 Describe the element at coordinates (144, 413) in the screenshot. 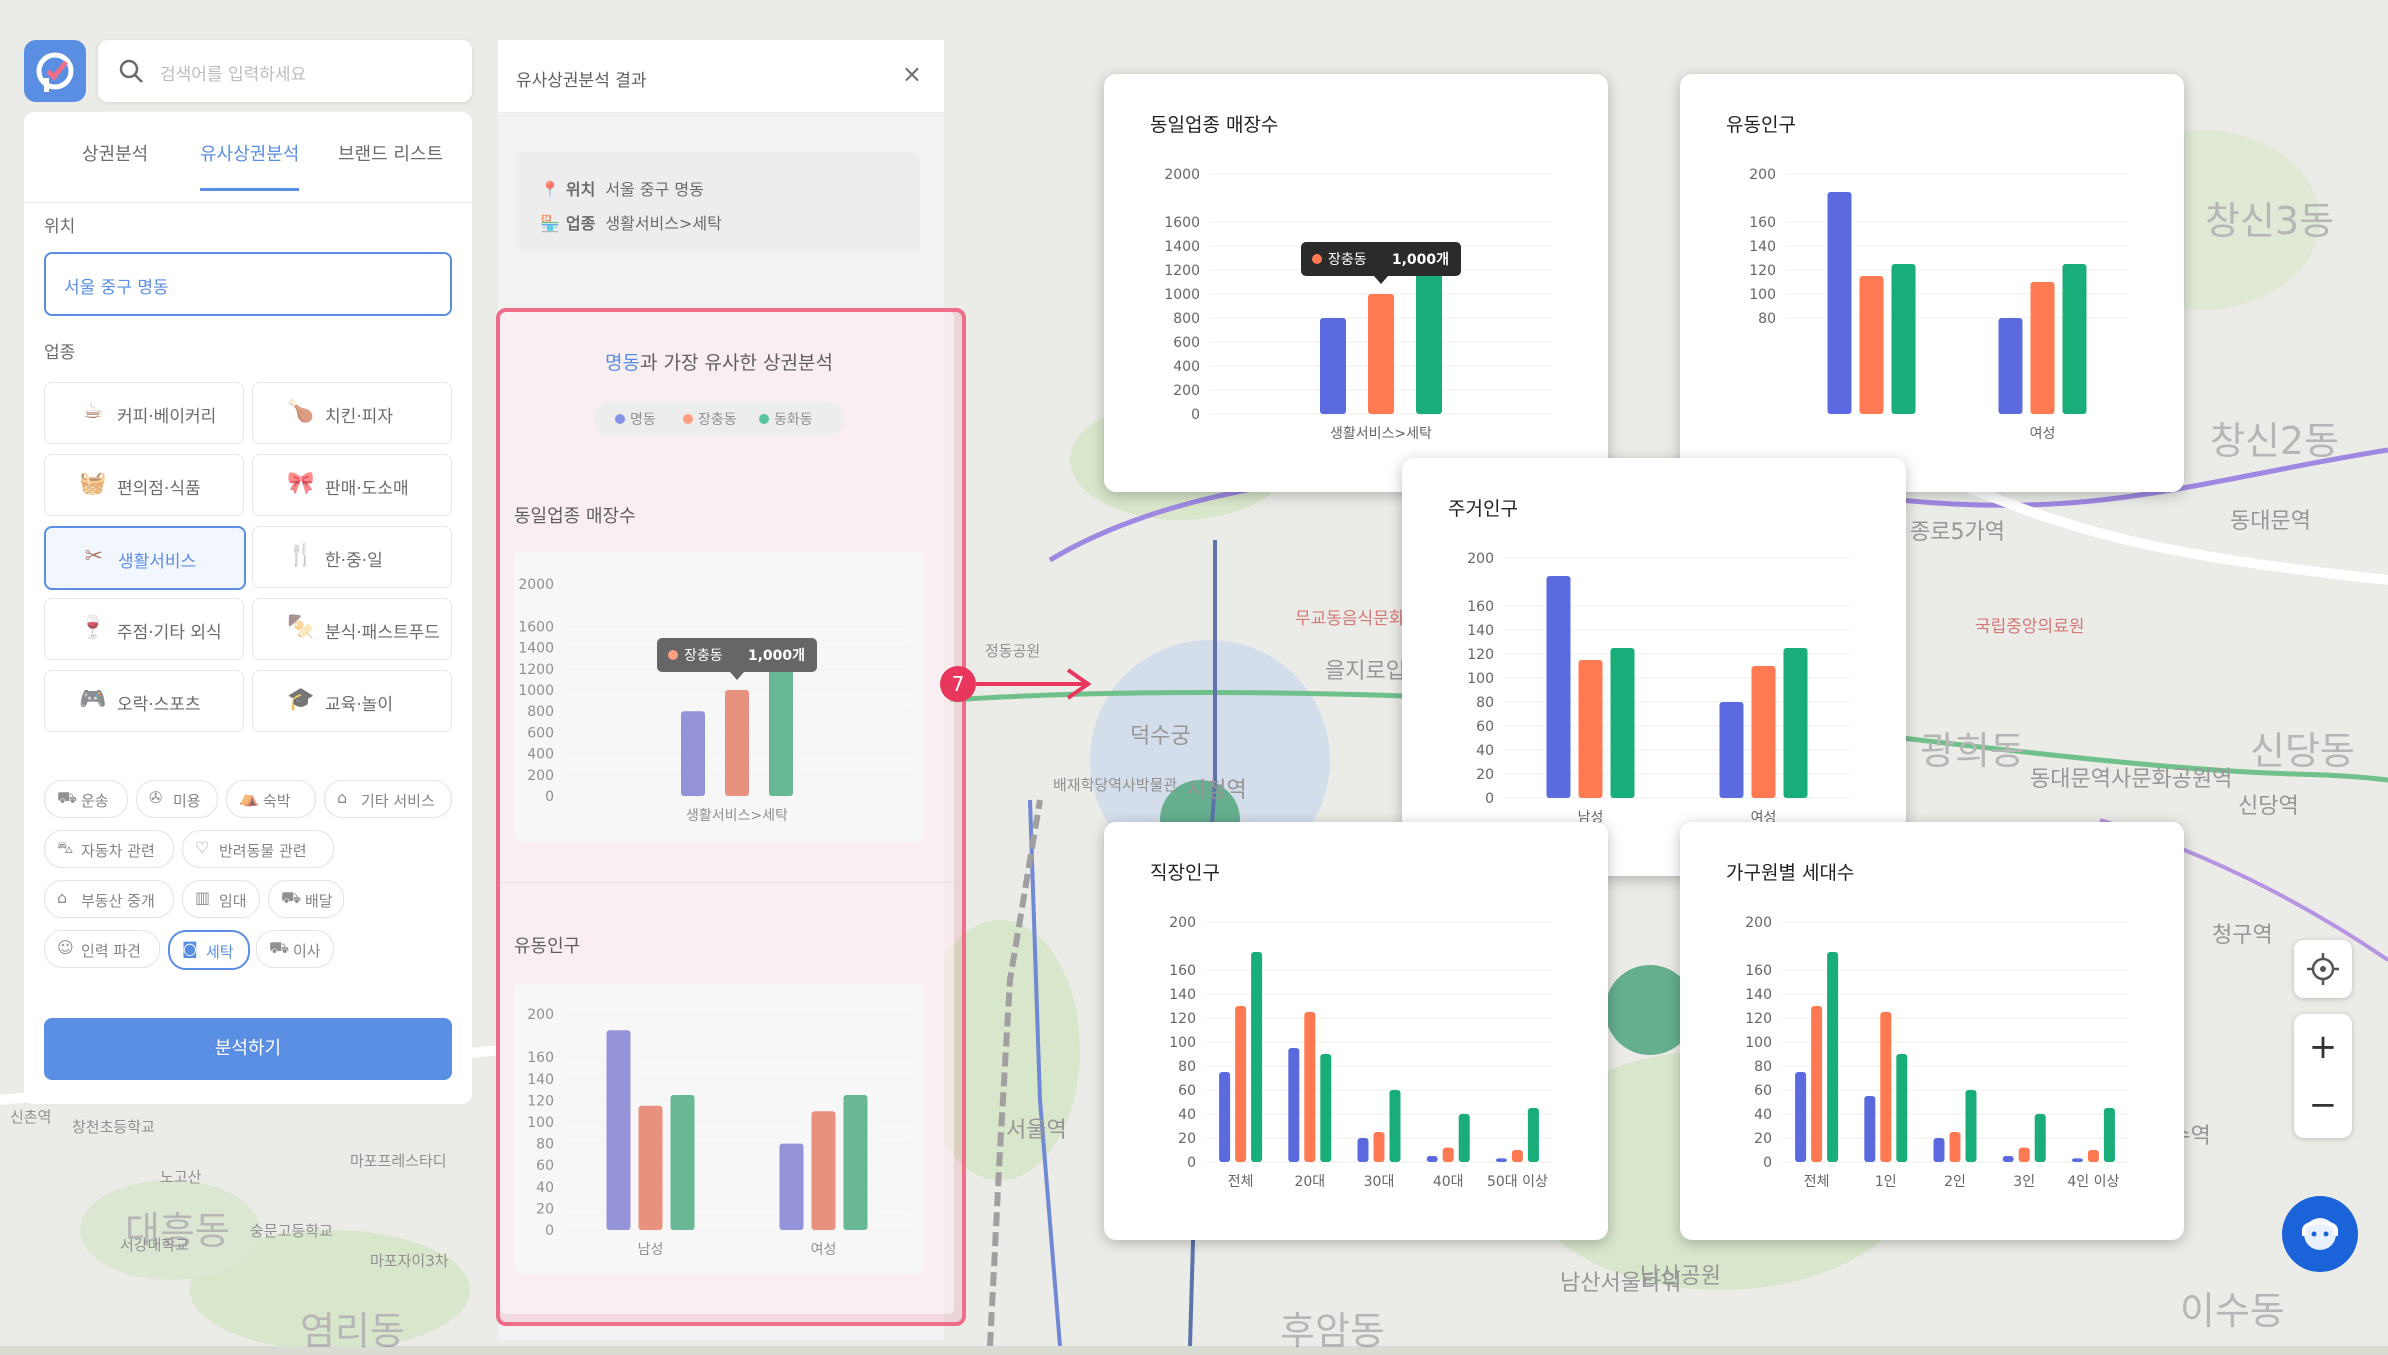

I see `category-button-1: ☕ 커피·베이커리` at that location.